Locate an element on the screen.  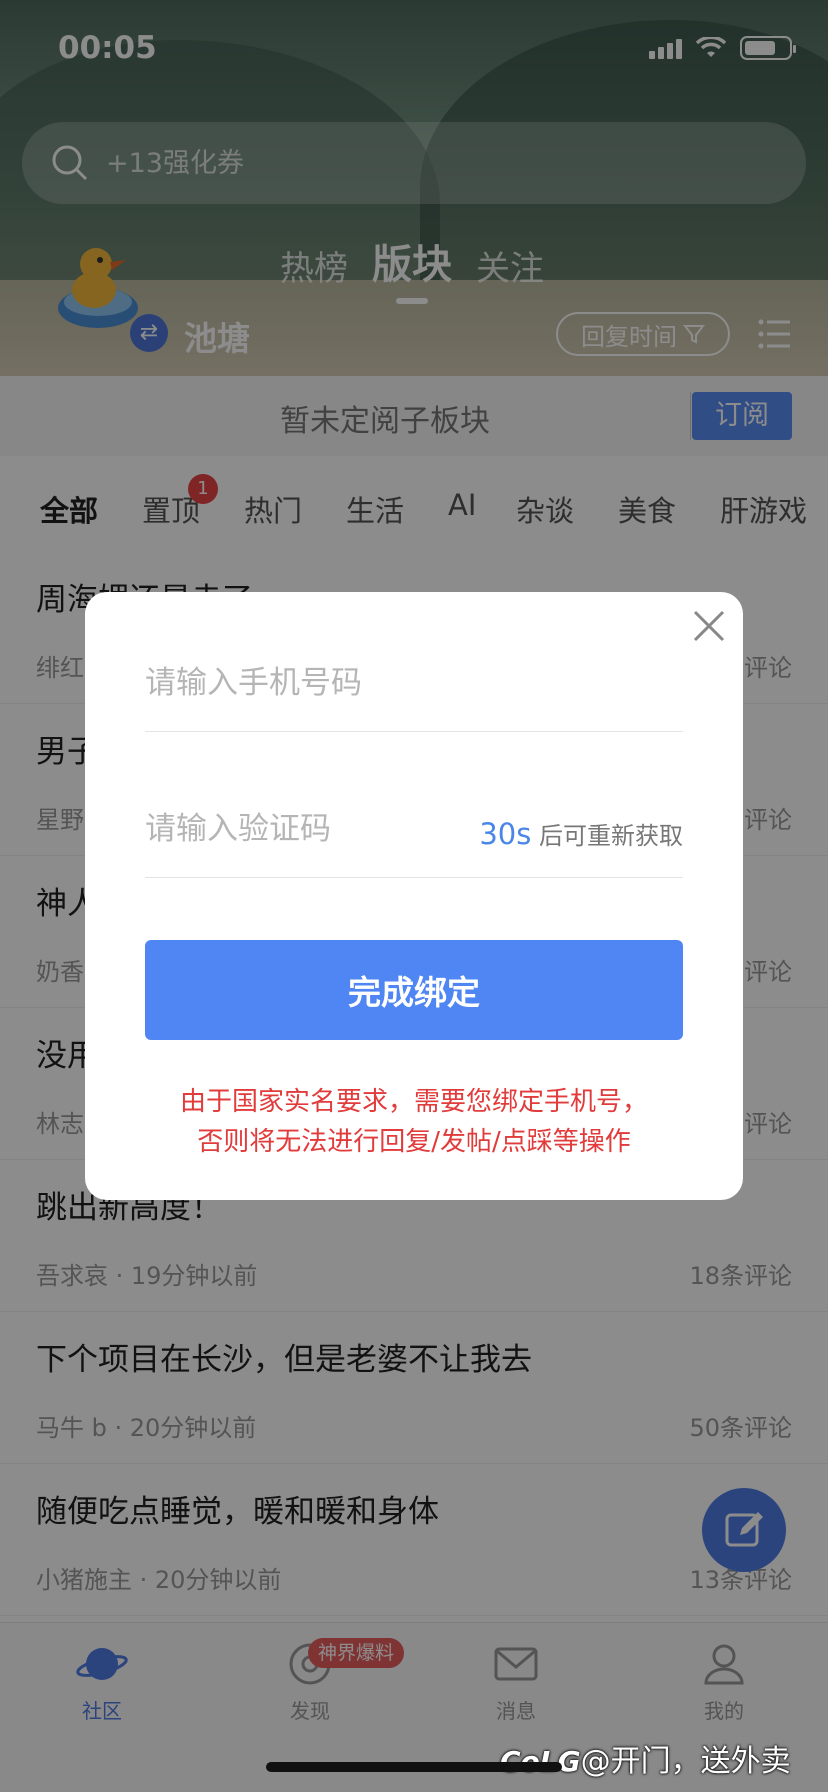
code-field: 30s 后可重新获取 is located at coordinates (414, 822).